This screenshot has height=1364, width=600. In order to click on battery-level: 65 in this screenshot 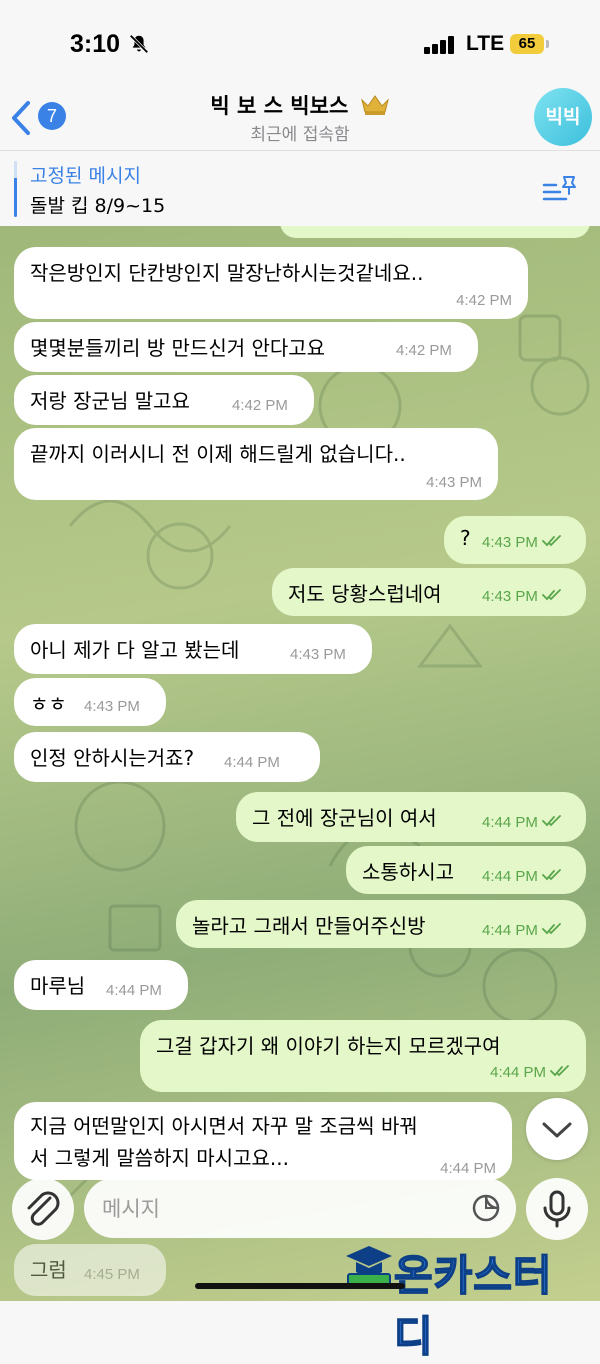, I will do `click(527, 44)`.